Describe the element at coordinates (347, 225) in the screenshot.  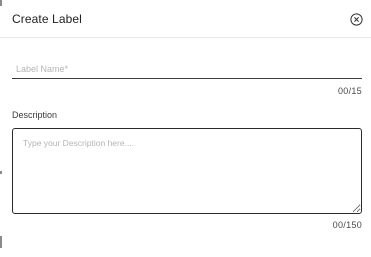
I see `description-counter: 00/150` at that location.